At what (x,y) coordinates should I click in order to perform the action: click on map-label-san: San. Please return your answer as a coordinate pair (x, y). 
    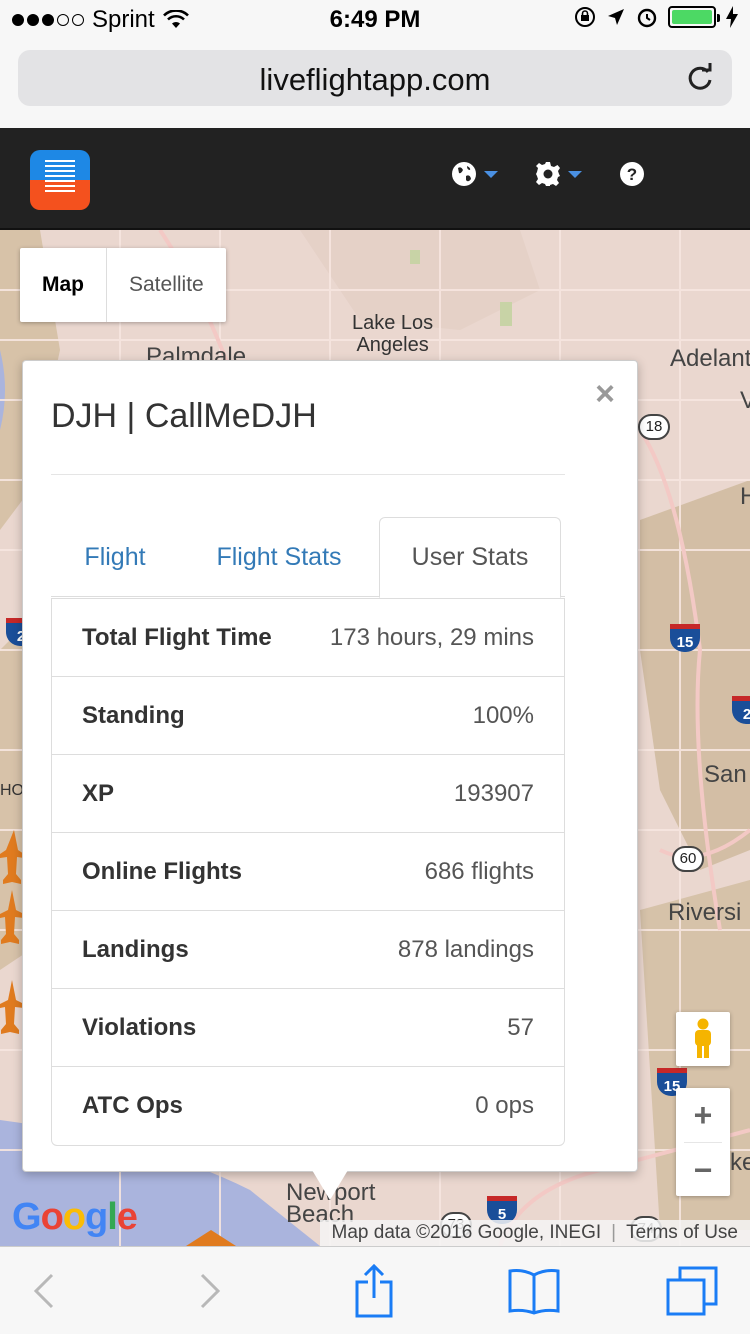
    Looking at the image, I should click on (725, 774).